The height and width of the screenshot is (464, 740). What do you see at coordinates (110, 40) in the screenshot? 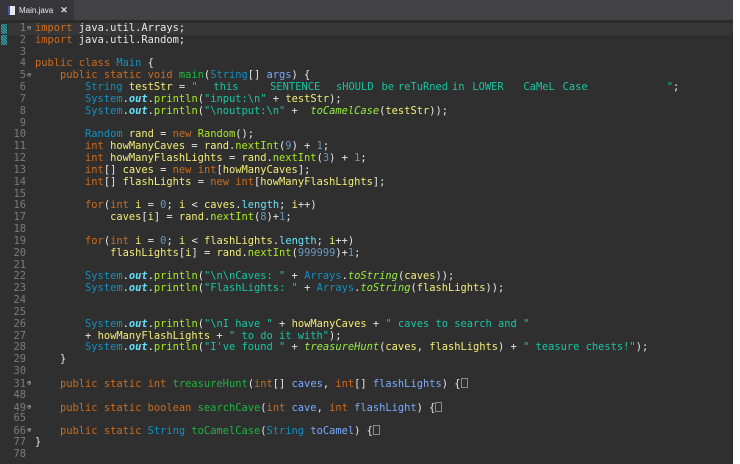
I see `code-text: import java.util.Random;` at bounding box center [110, 40].